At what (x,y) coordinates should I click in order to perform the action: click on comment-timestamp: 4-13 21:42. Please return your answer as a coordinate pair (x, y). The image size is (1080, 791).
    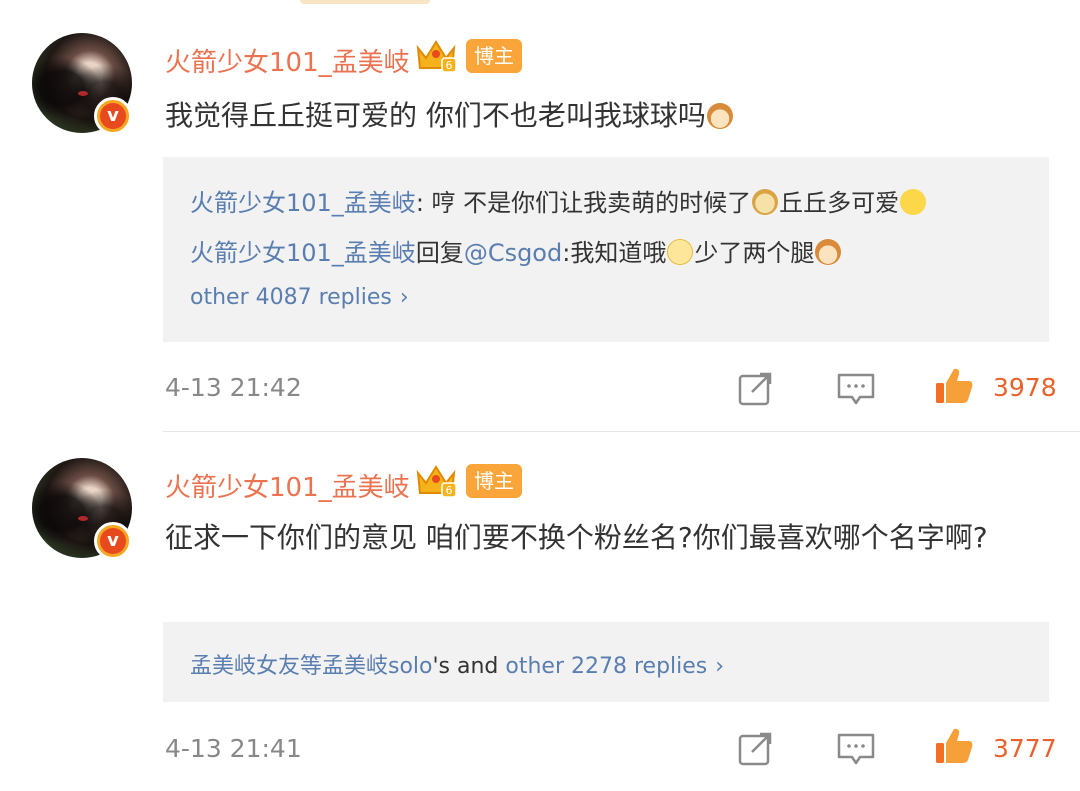
    Looking at the image, I should click on (233, 387).